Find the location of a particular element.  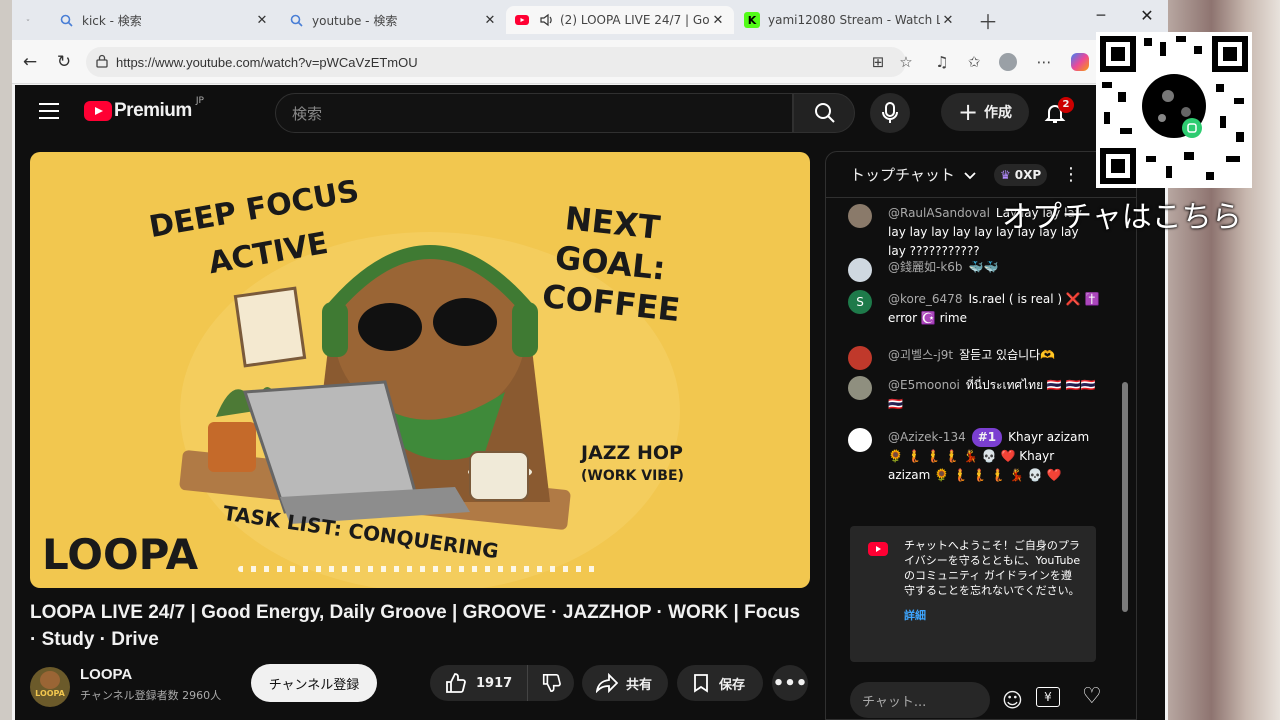

notifications-button: 2 is located at coordinates (1058, 112).